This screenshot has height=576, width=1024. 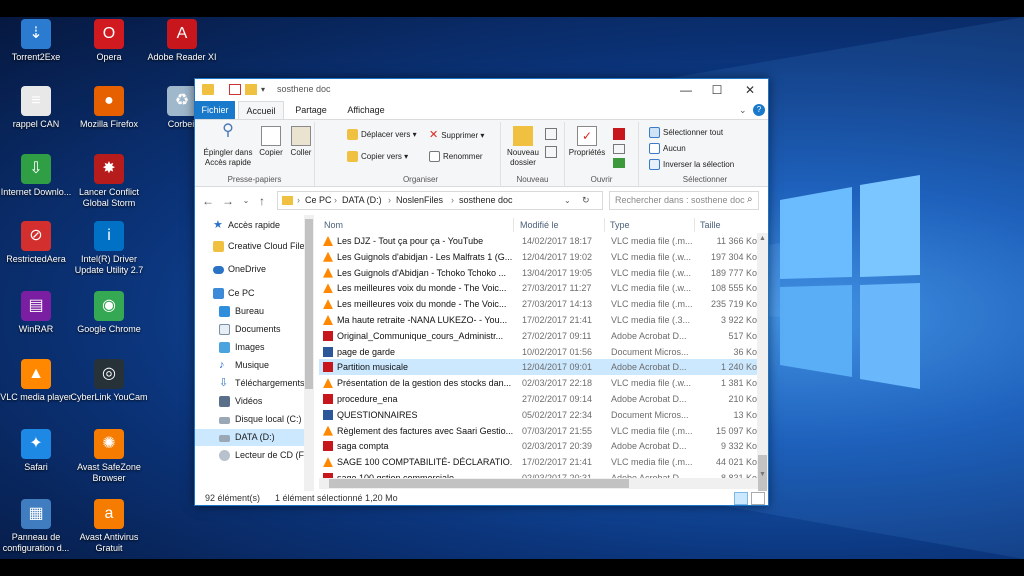 What do you see at coordinates (362, 200) in the screenshot?
I see `breadcrumb-data-drive: DATA (D:)` at bounding box center [362, 200].